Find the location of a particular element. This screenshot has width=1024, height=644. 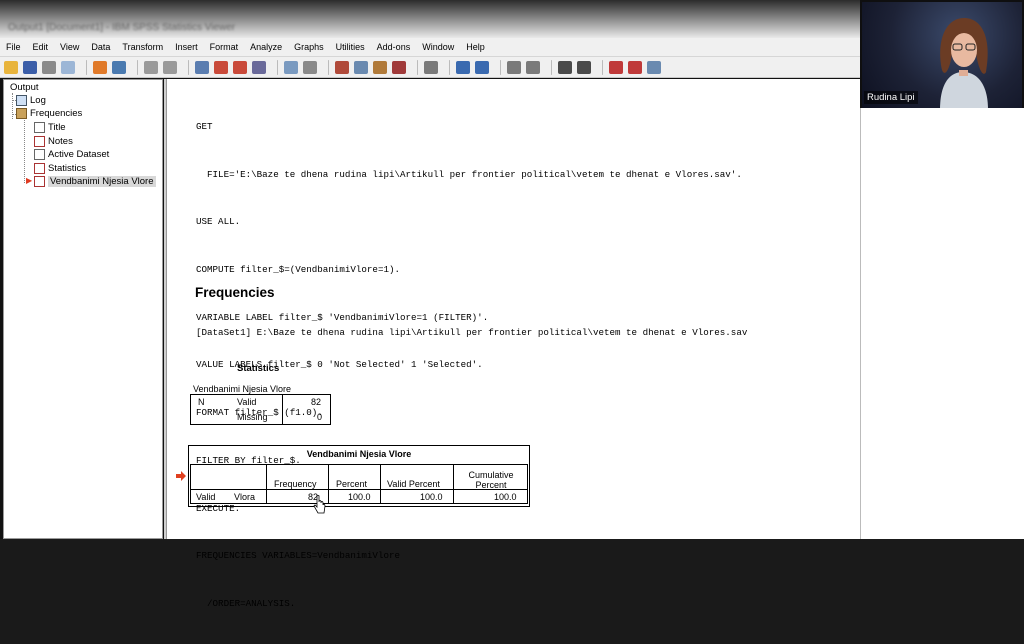

insert-title-icon is located at coordinates (399, 67).